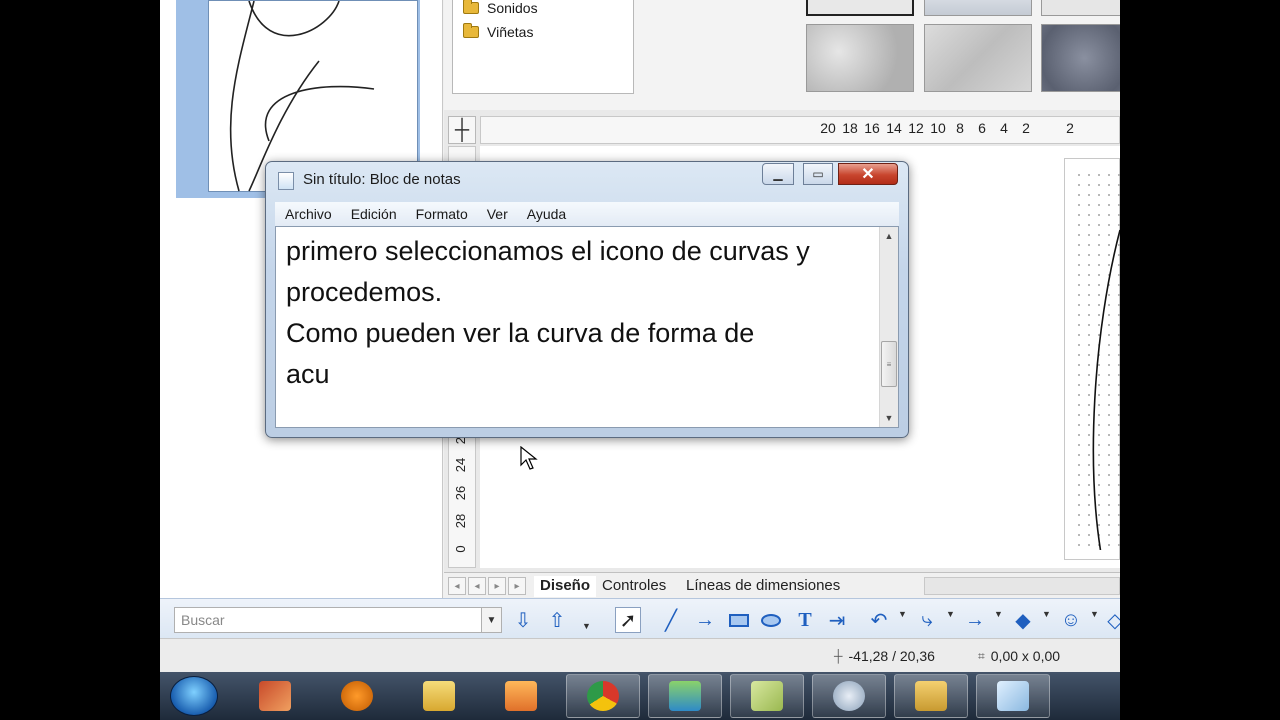  I want to click on position-readout: -41,28 / 20,36, so click(891, 656).